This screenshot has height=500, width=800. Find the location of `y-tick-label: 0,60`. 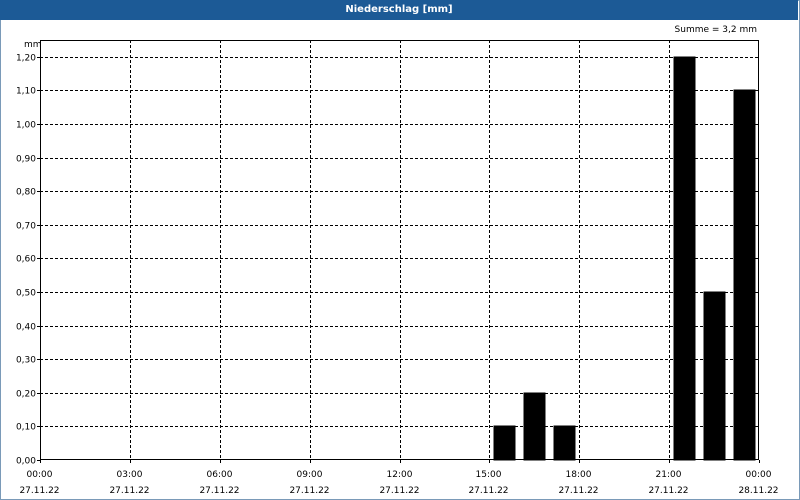

y-tick-label: 0,60 is located at coordinates (26, 260).